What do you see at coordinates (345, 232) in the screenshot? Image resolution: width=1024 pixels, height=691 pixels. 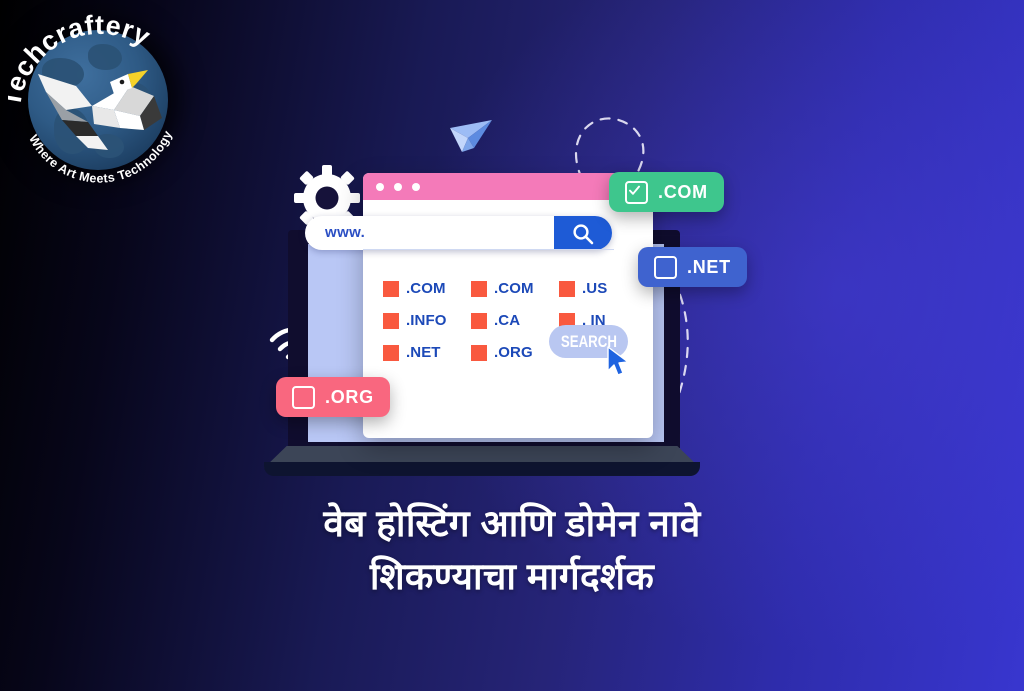 I see `search-input-value: www.` at bounding box center [345, 232].